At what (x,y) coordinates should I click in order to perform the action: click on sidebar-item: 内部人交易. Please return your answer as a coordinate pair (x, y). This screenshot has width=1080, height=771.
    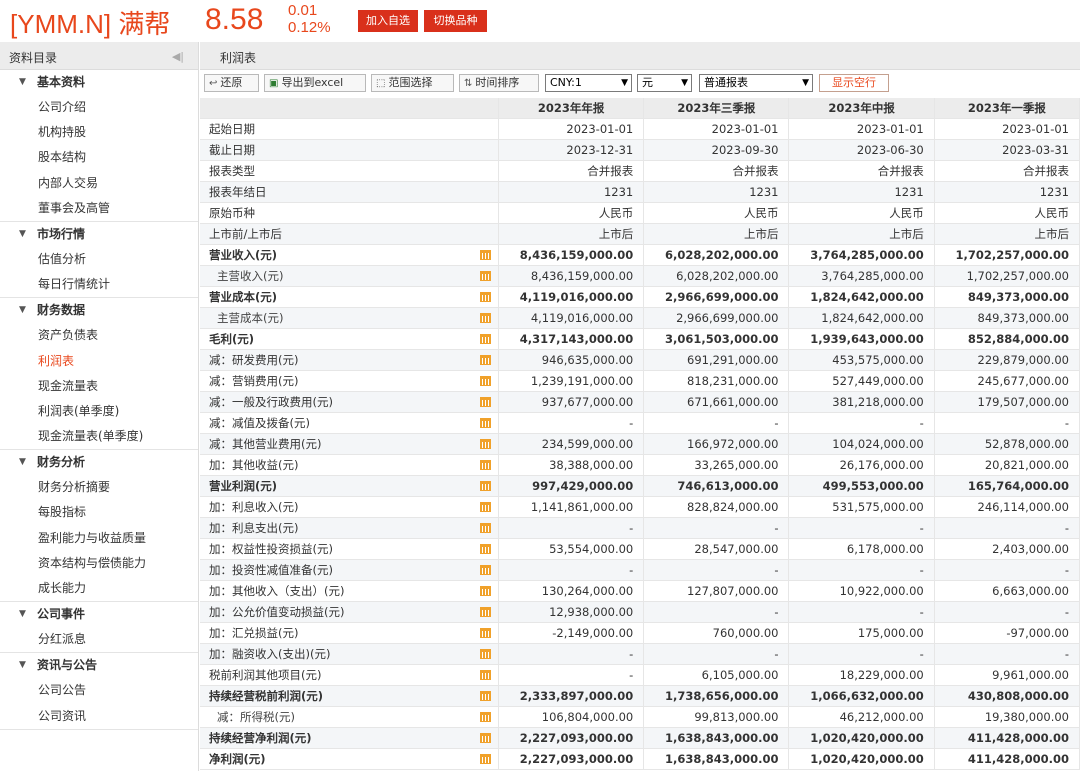
    Looking at the image, I should click on (99, 183).